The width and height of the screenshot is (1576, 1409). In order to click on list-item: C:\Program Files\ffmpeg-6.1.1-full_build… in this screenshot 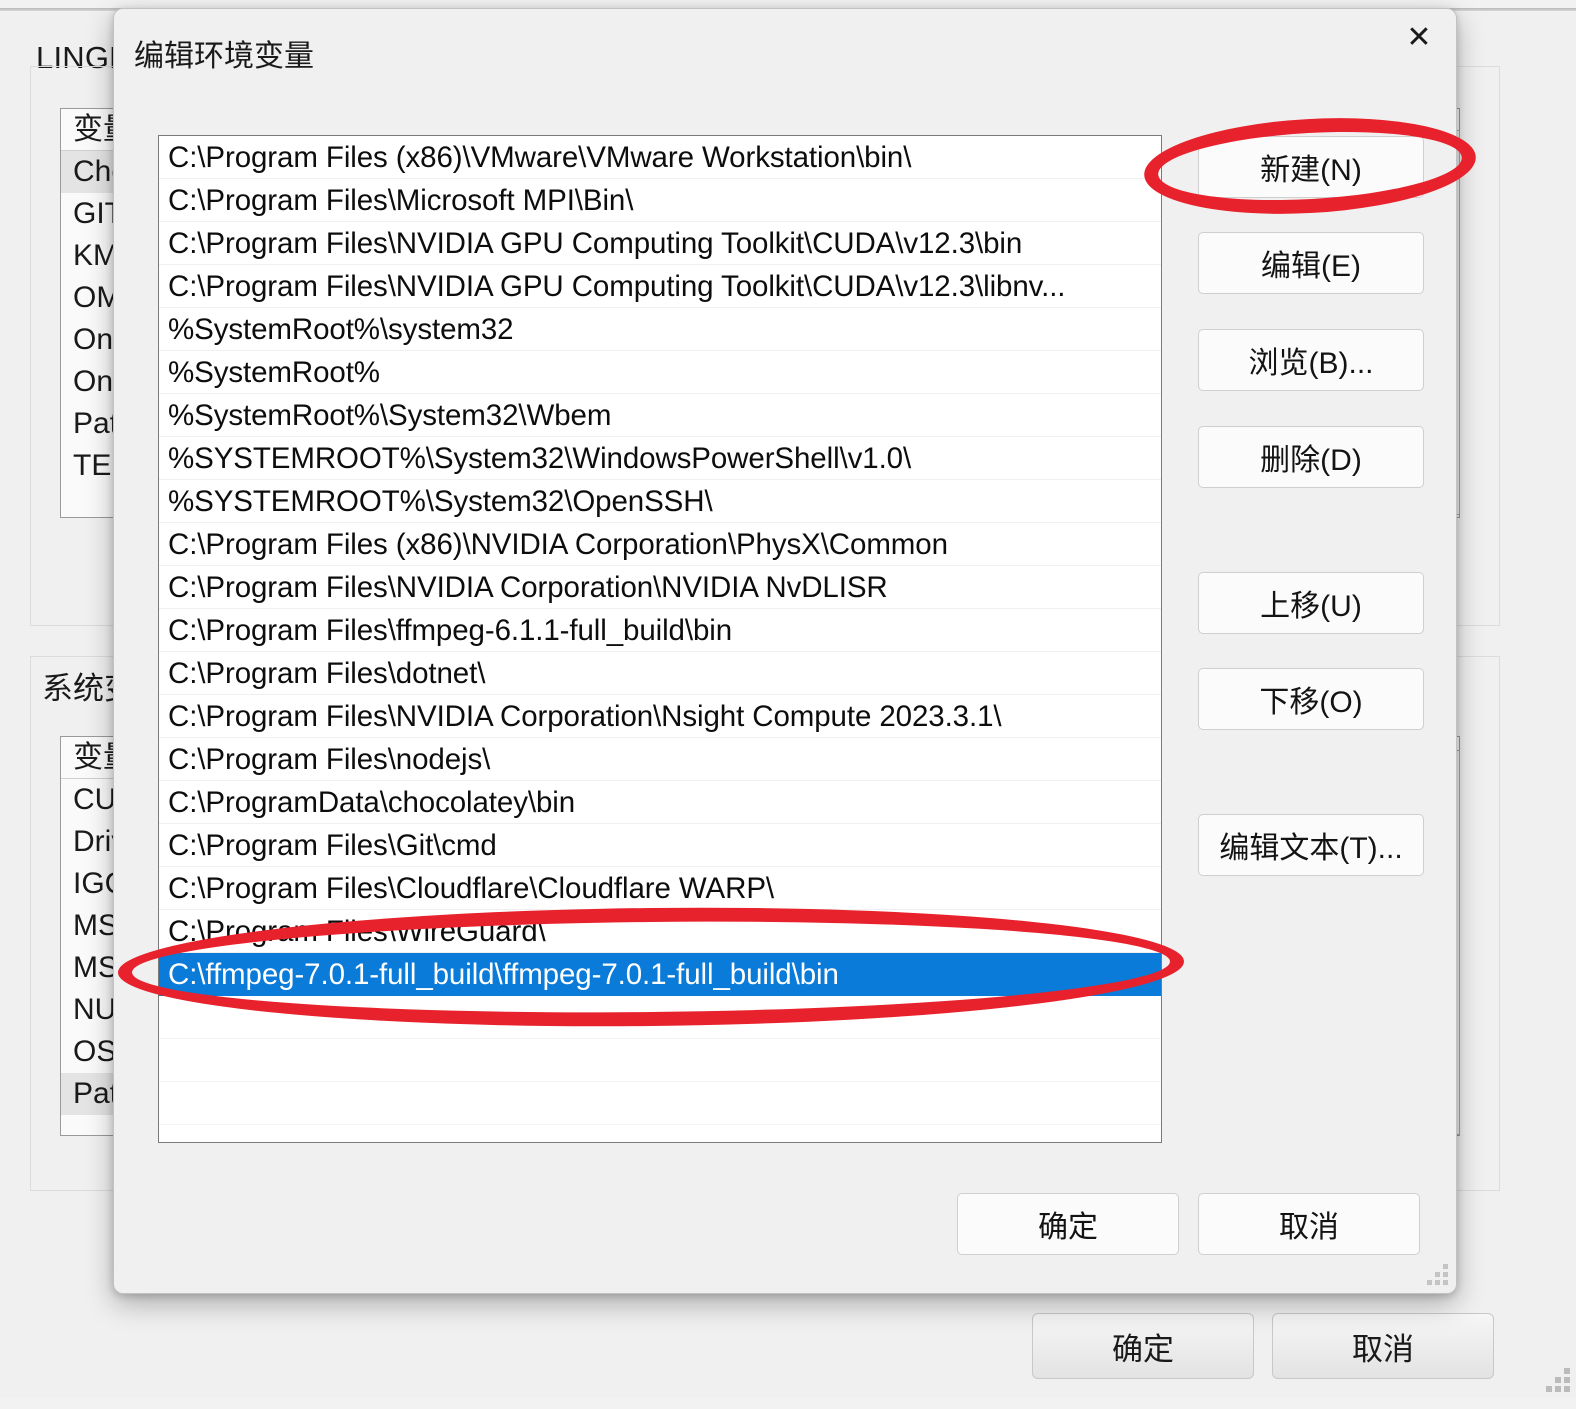, I will do `click(660, 630)`.